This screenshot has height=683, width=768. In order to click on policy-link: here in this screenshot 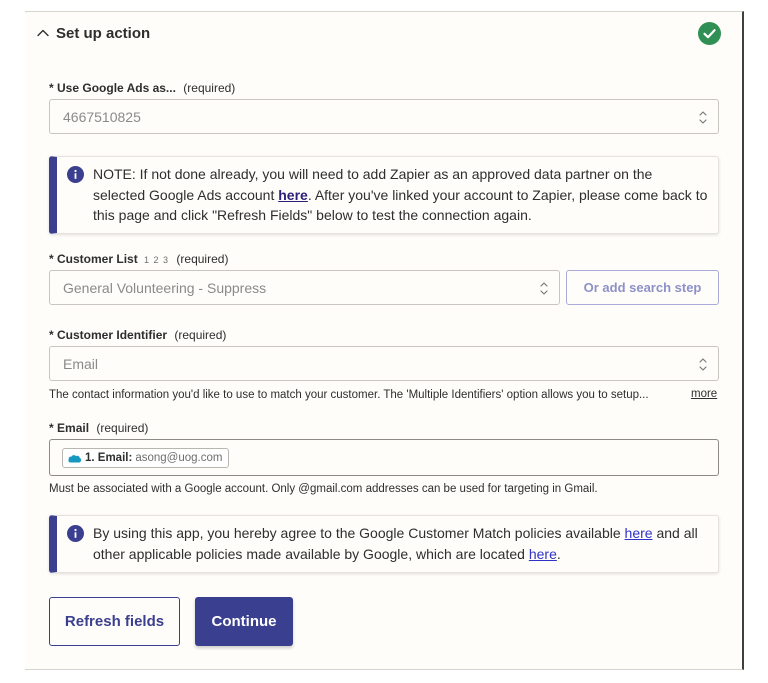, I will do `click(639, 533)`.